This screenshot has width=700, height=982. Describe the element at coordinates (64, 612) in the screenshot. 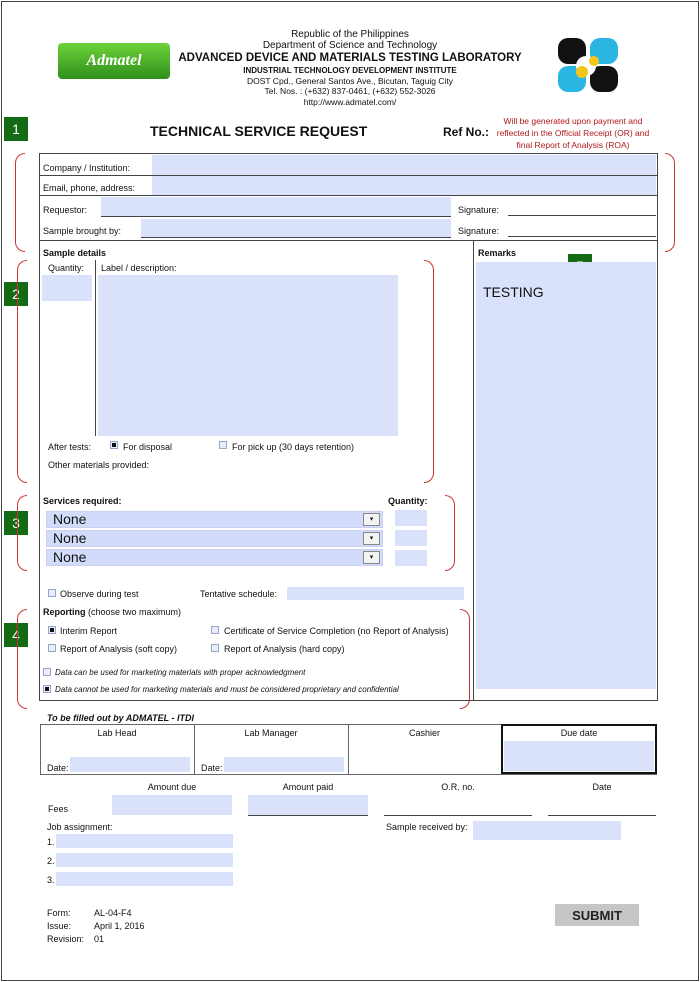

I see `reporting-heading-text: Reporting` at that location.